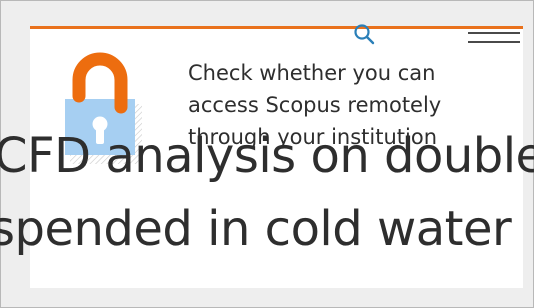 Image resolution: width=534 pixels, height=308 pixels. I want to click on search-icon, so click(364, 34).